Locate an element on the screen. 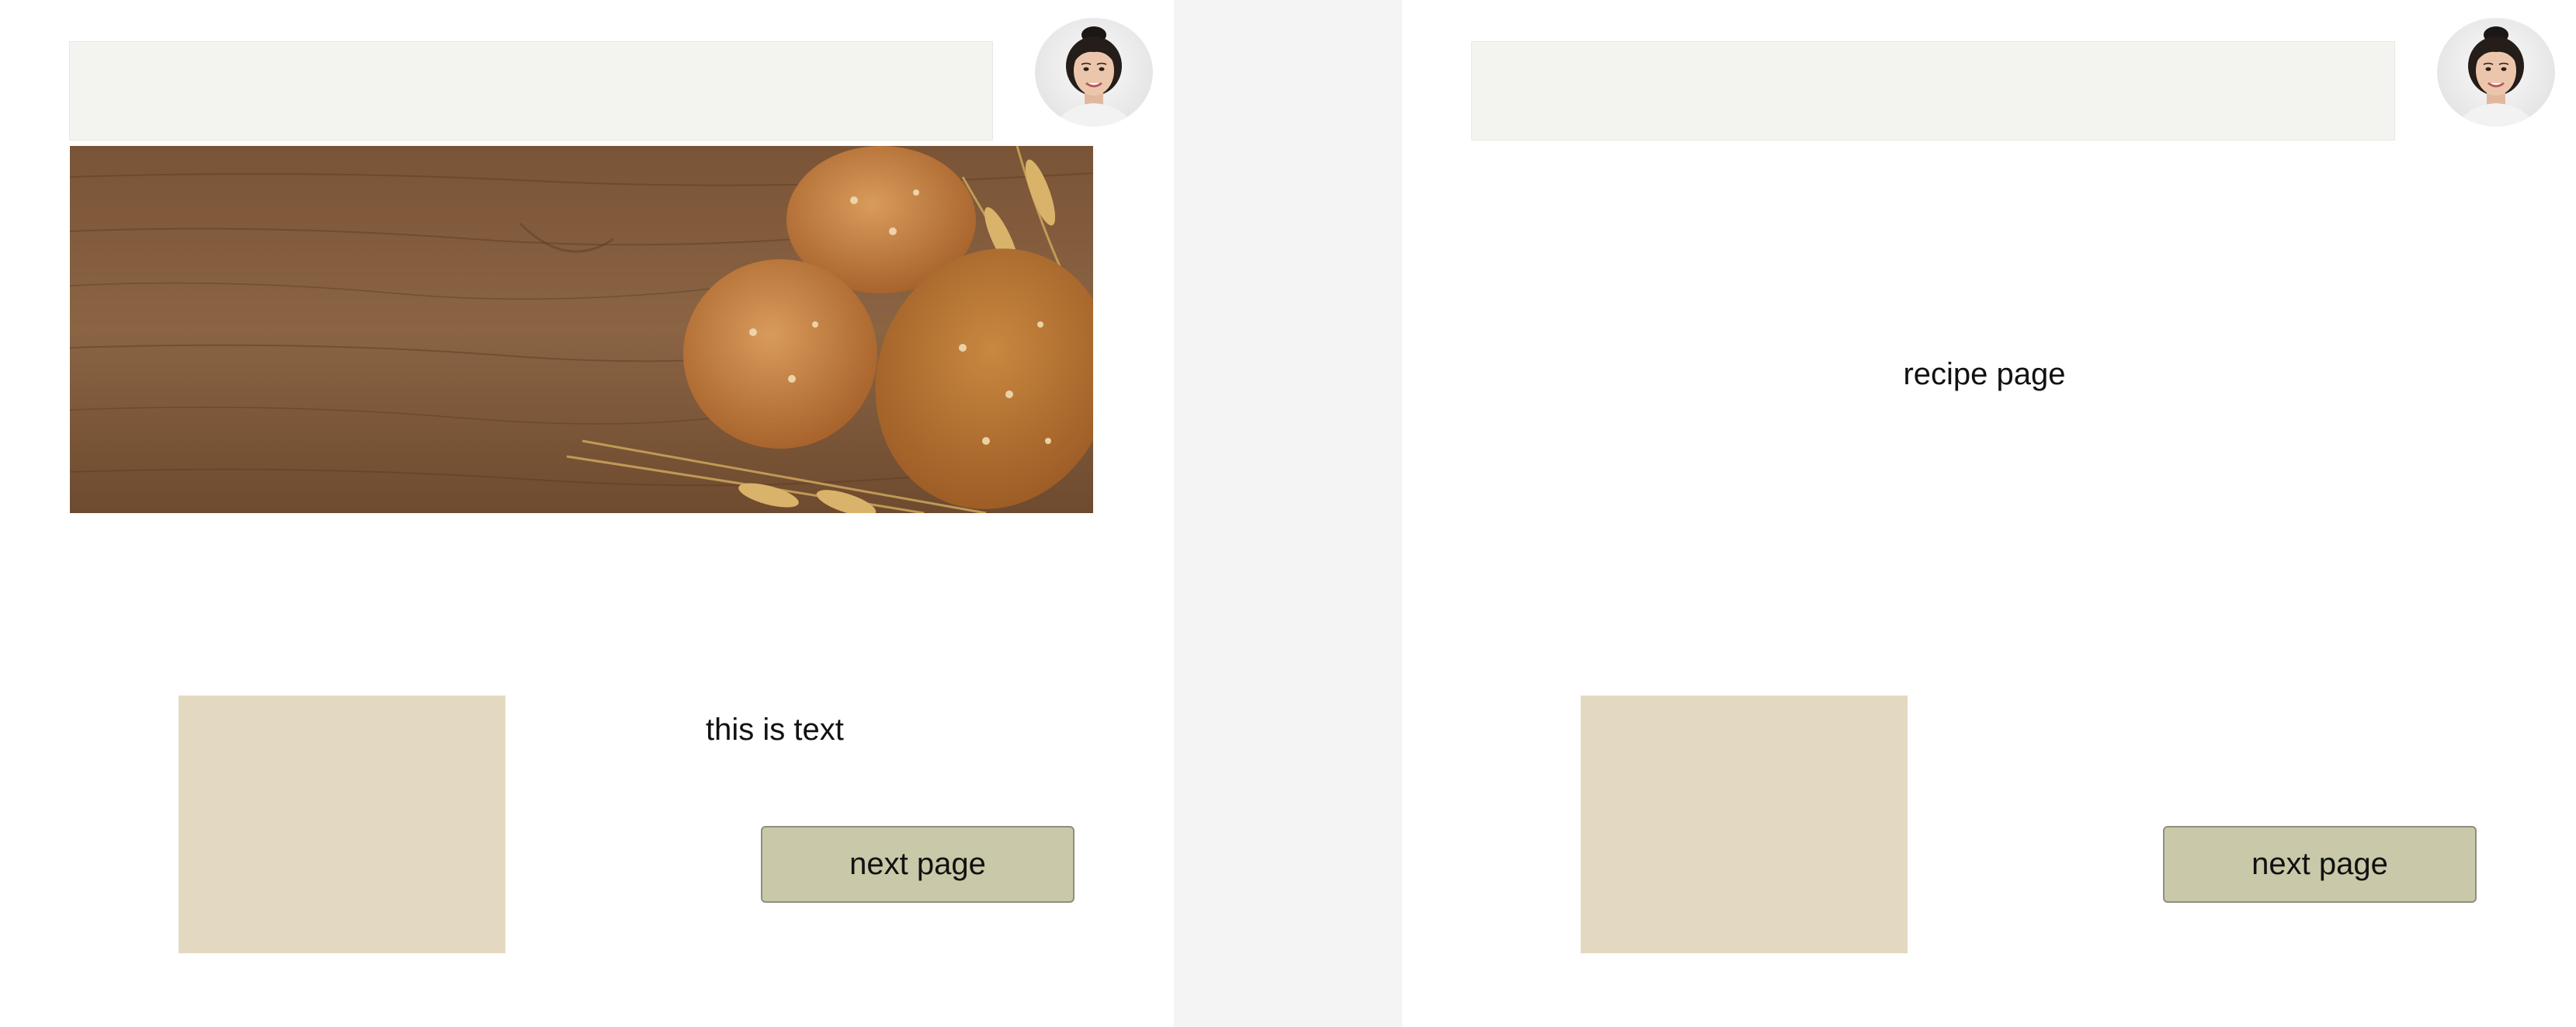 The width and height of the screenshot is (2576, 1027). hero-image is located at coordinates (581, 329).